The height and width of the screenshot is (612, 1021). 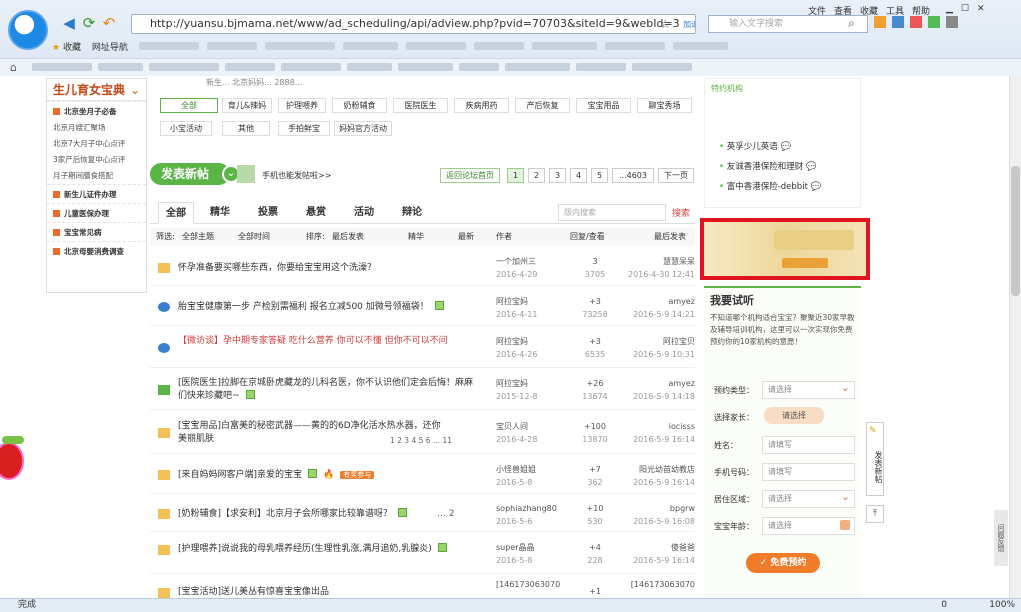 What do you see at coordinates (343, 475) in the screenshot?
I see `thread-title: [来自妈妈网客户端]亲爱的宝宝 🔥 有奖参与` at bounding box center [343, 475].